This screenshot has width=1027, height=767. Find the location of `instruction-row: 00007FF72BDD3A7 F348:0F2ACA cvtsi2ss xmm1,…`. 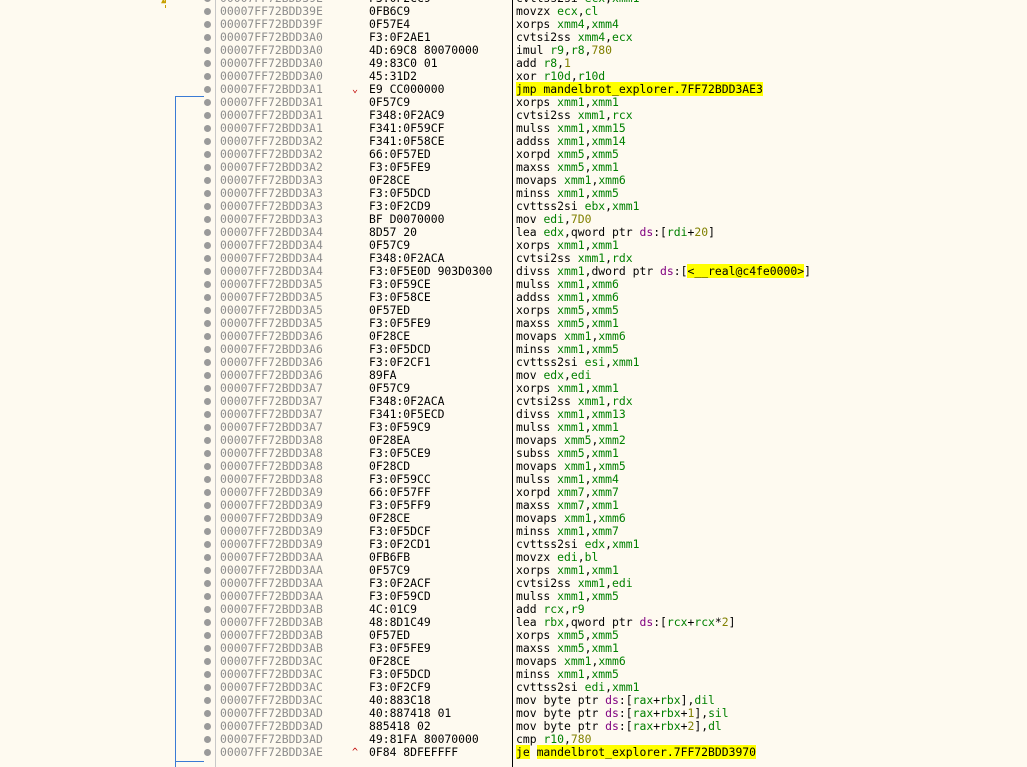

instruction-row: 00007FF72BDD3A7 F348:0F2ACA cvtsi2ss xmm1,… is located at coordinates (513, 401).